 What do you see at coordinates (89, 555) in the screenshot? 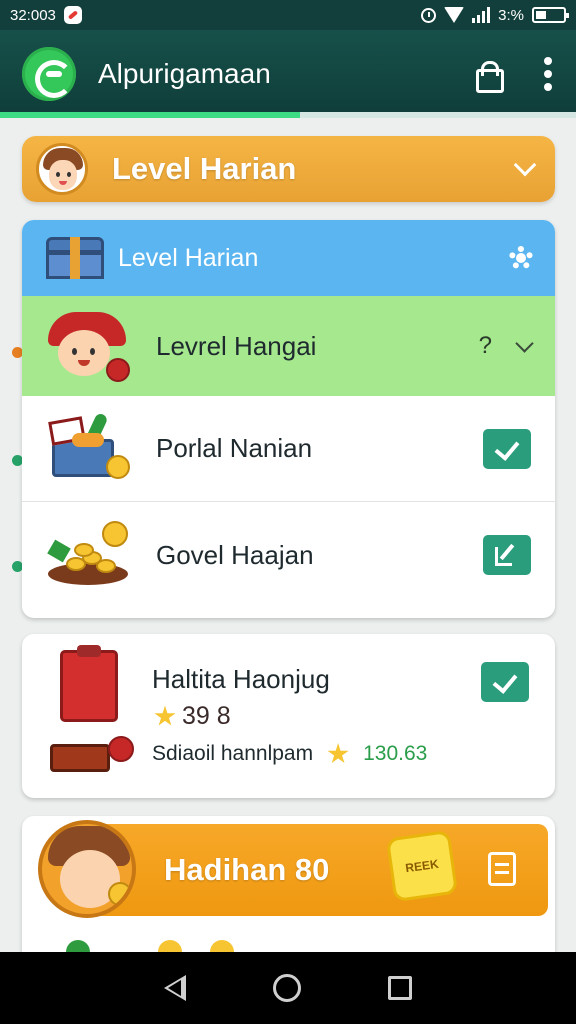
I see `coin-pile-icon` at bounding box center [89, 555].